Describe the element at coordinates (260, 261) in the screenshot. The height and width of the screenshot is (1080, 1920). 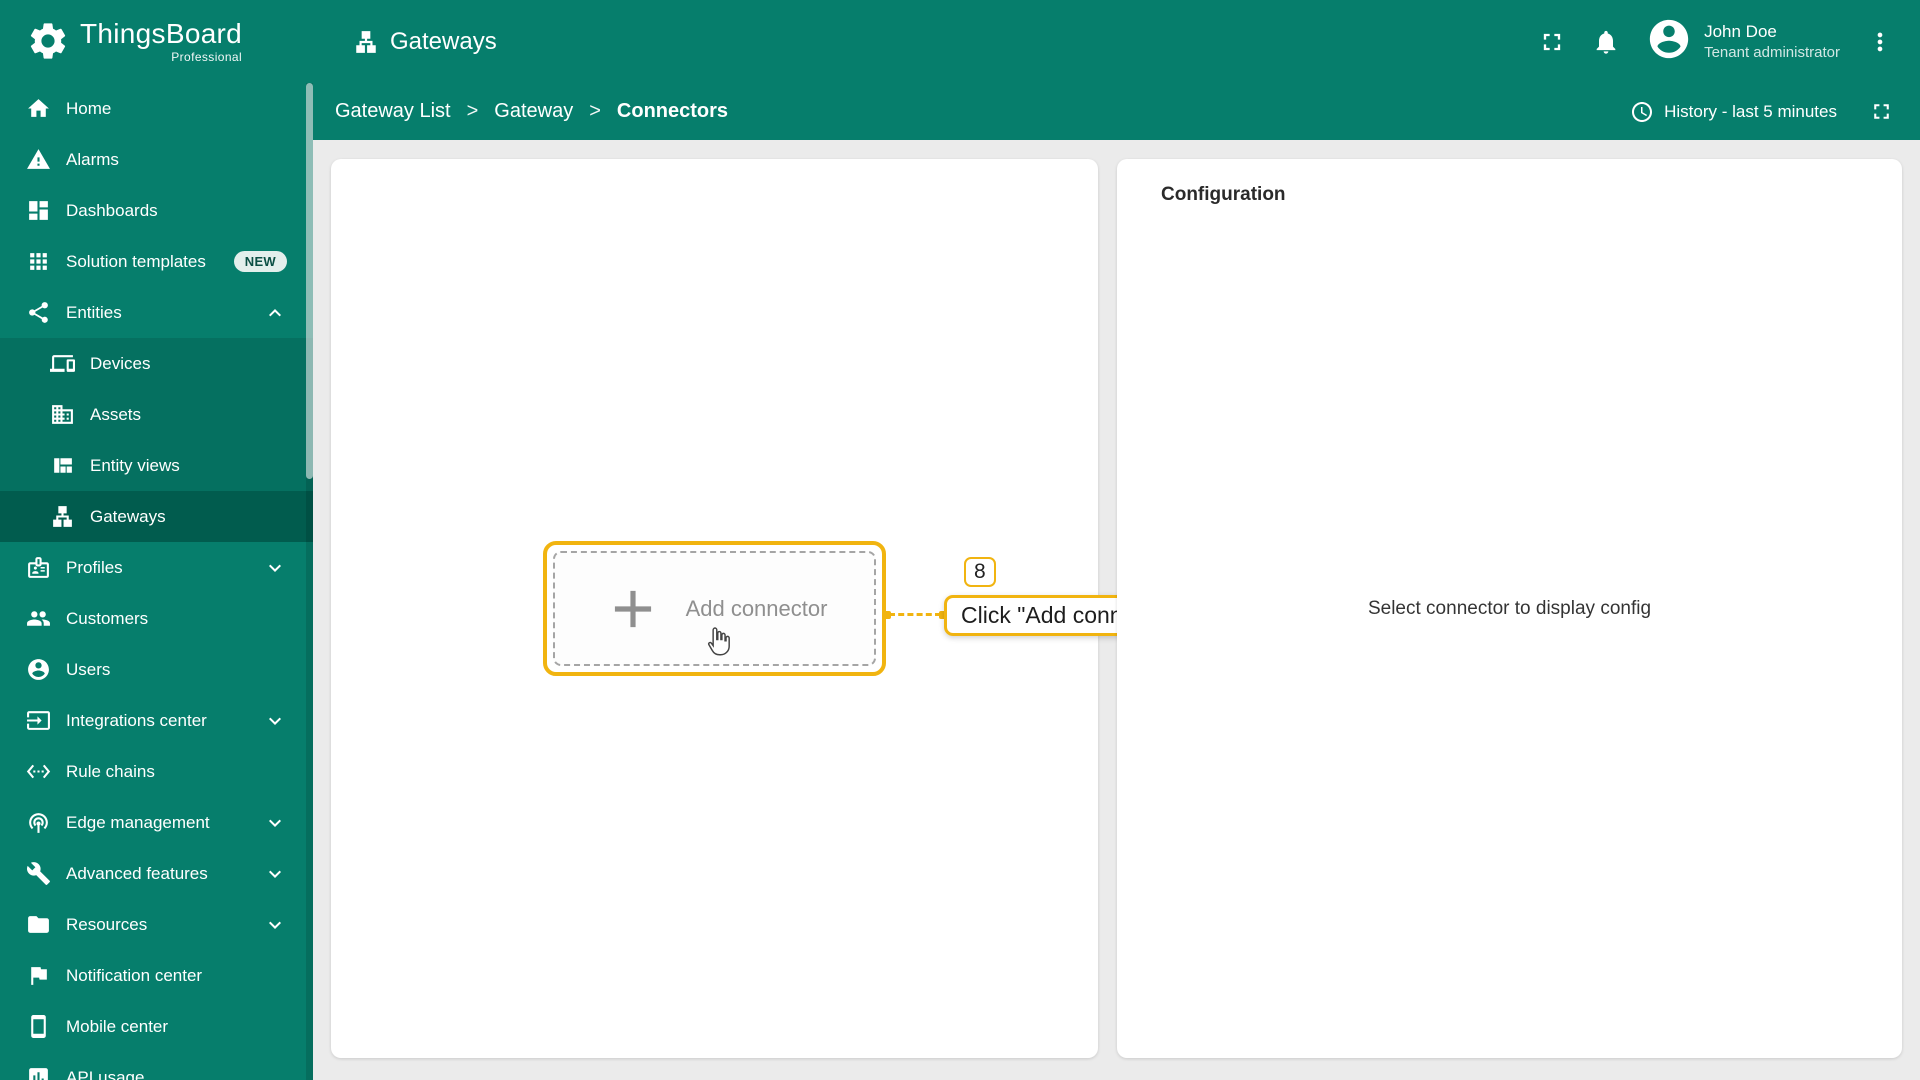
I see `new-badge: NEW` at that location.